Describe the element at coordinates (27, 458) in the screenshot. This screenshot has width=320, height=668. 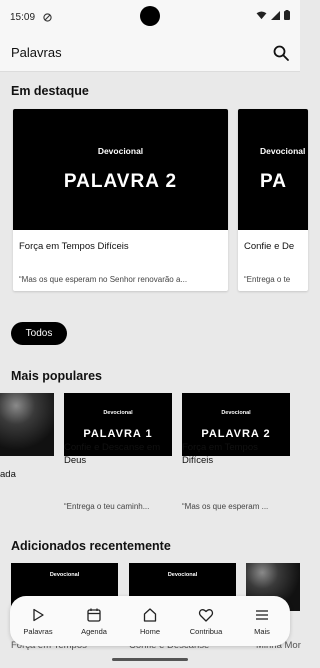
I see `popular-item: ada` at that location.